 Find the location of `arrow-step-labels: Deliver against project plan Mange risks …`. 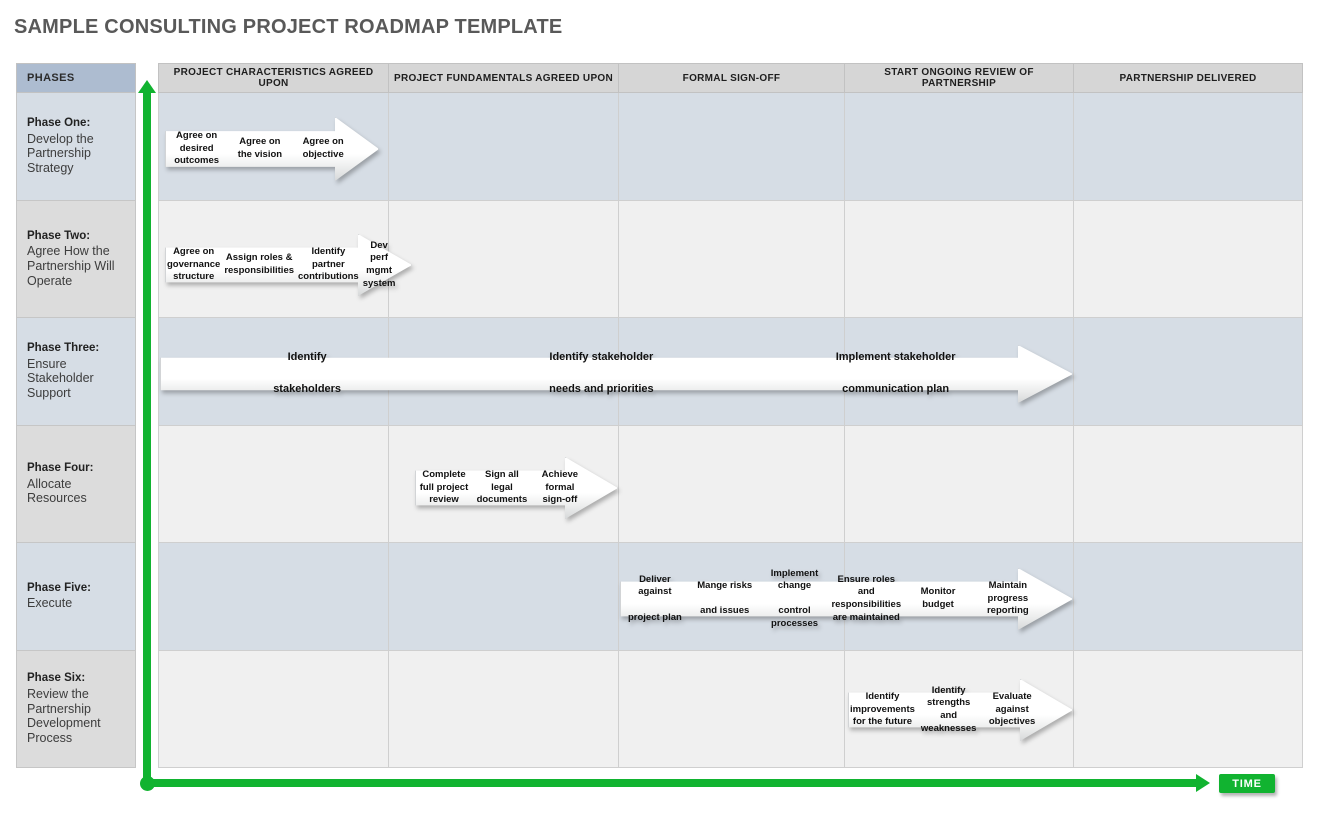

arrow-step-labels: Deliver against project plan Mange risks … is located at coordinates (831, 599).